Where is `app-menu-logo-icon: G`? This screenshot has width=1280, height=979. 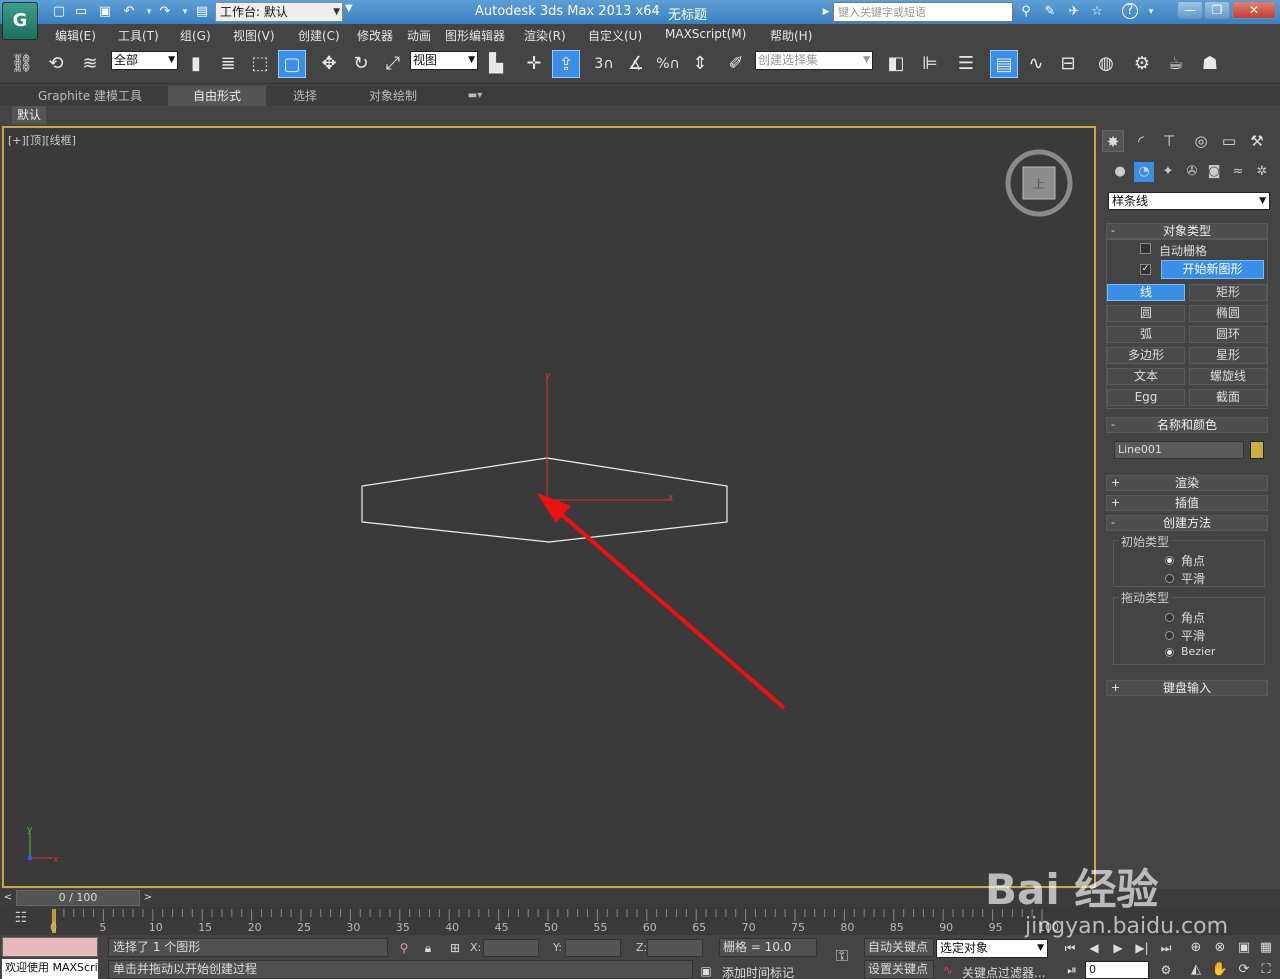 app-menu-logo-icon: G is located at coordinates (20, 21).